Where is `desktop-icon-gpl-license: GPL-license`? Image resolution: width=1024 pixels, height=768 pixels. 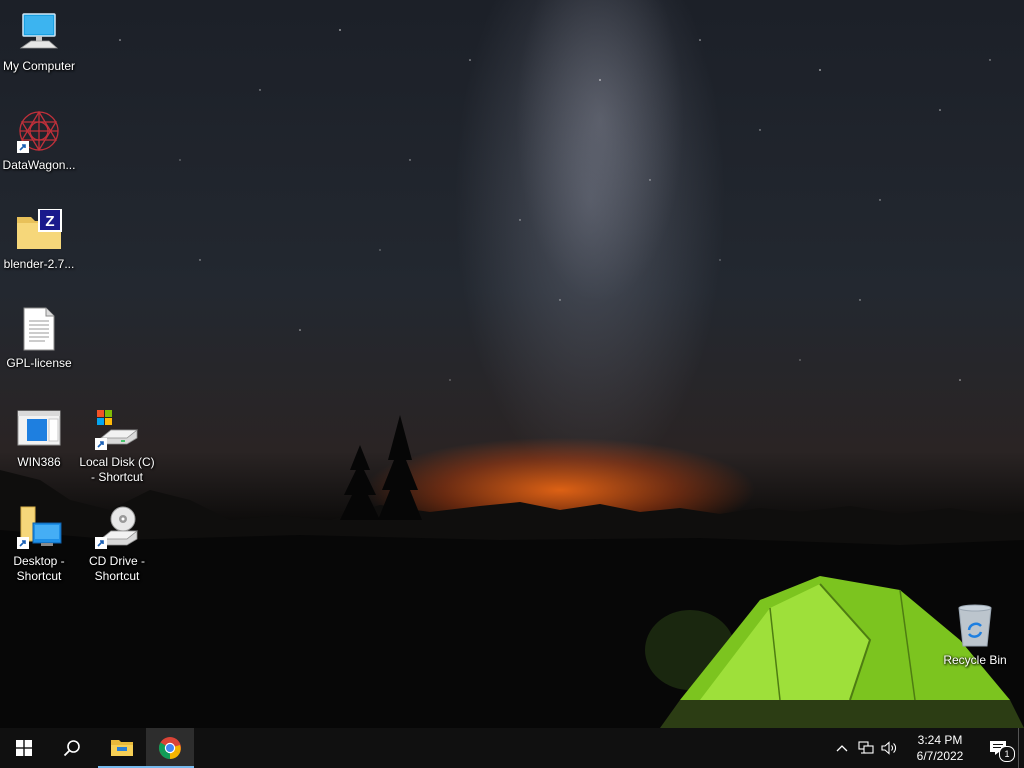
desktop-icon-gpl-license: GPL-license is located at coordinates (39, 338).